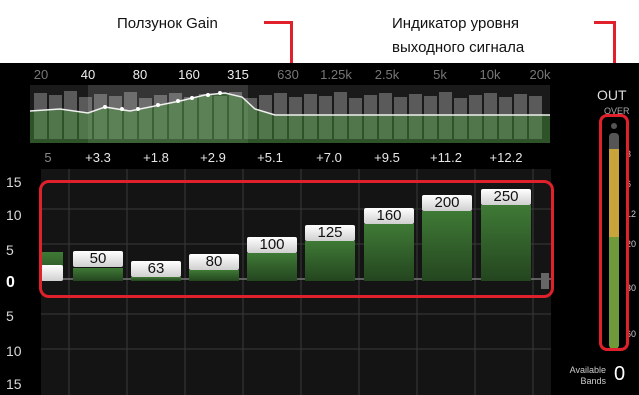  Describe the element at coordinates (506, 157) in the screenshot. I see `band-value: +12.2` at that location.